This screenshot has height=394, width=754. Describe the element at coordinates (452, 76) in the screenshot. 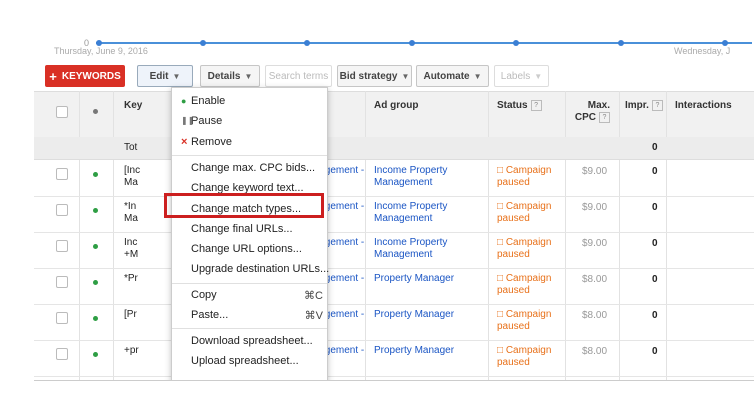

I see `automate-button: Automate ▼` at that location.